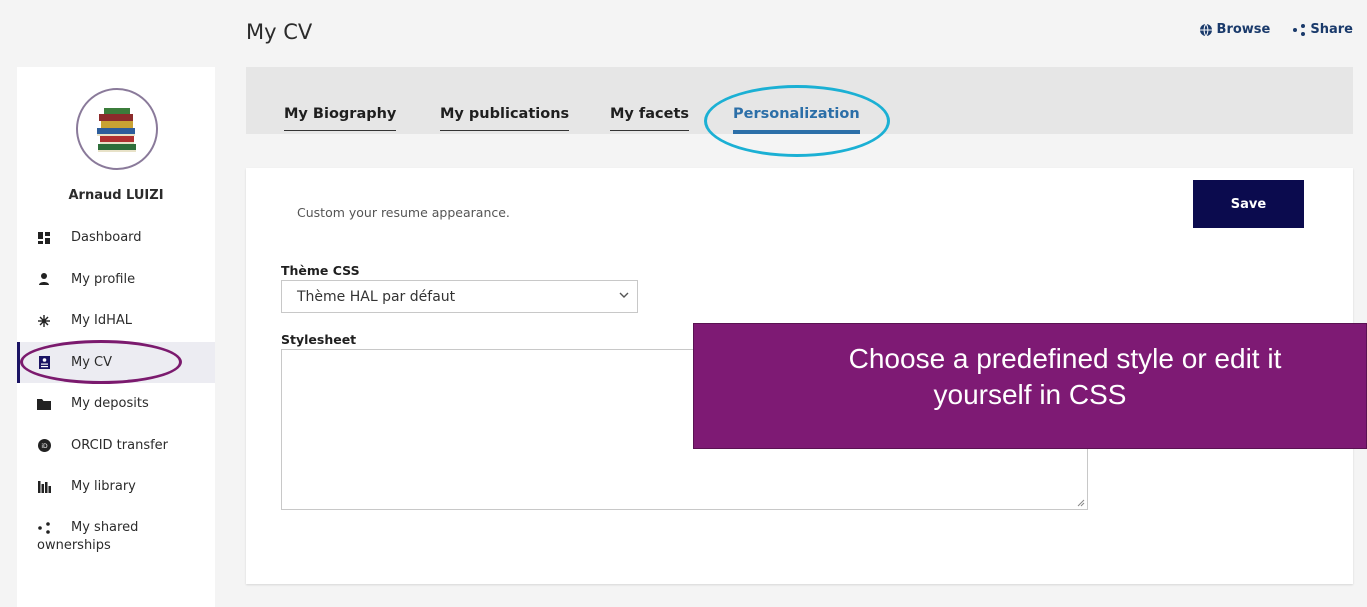  I want to click on orcid-icon: iD, so click(44, 445).